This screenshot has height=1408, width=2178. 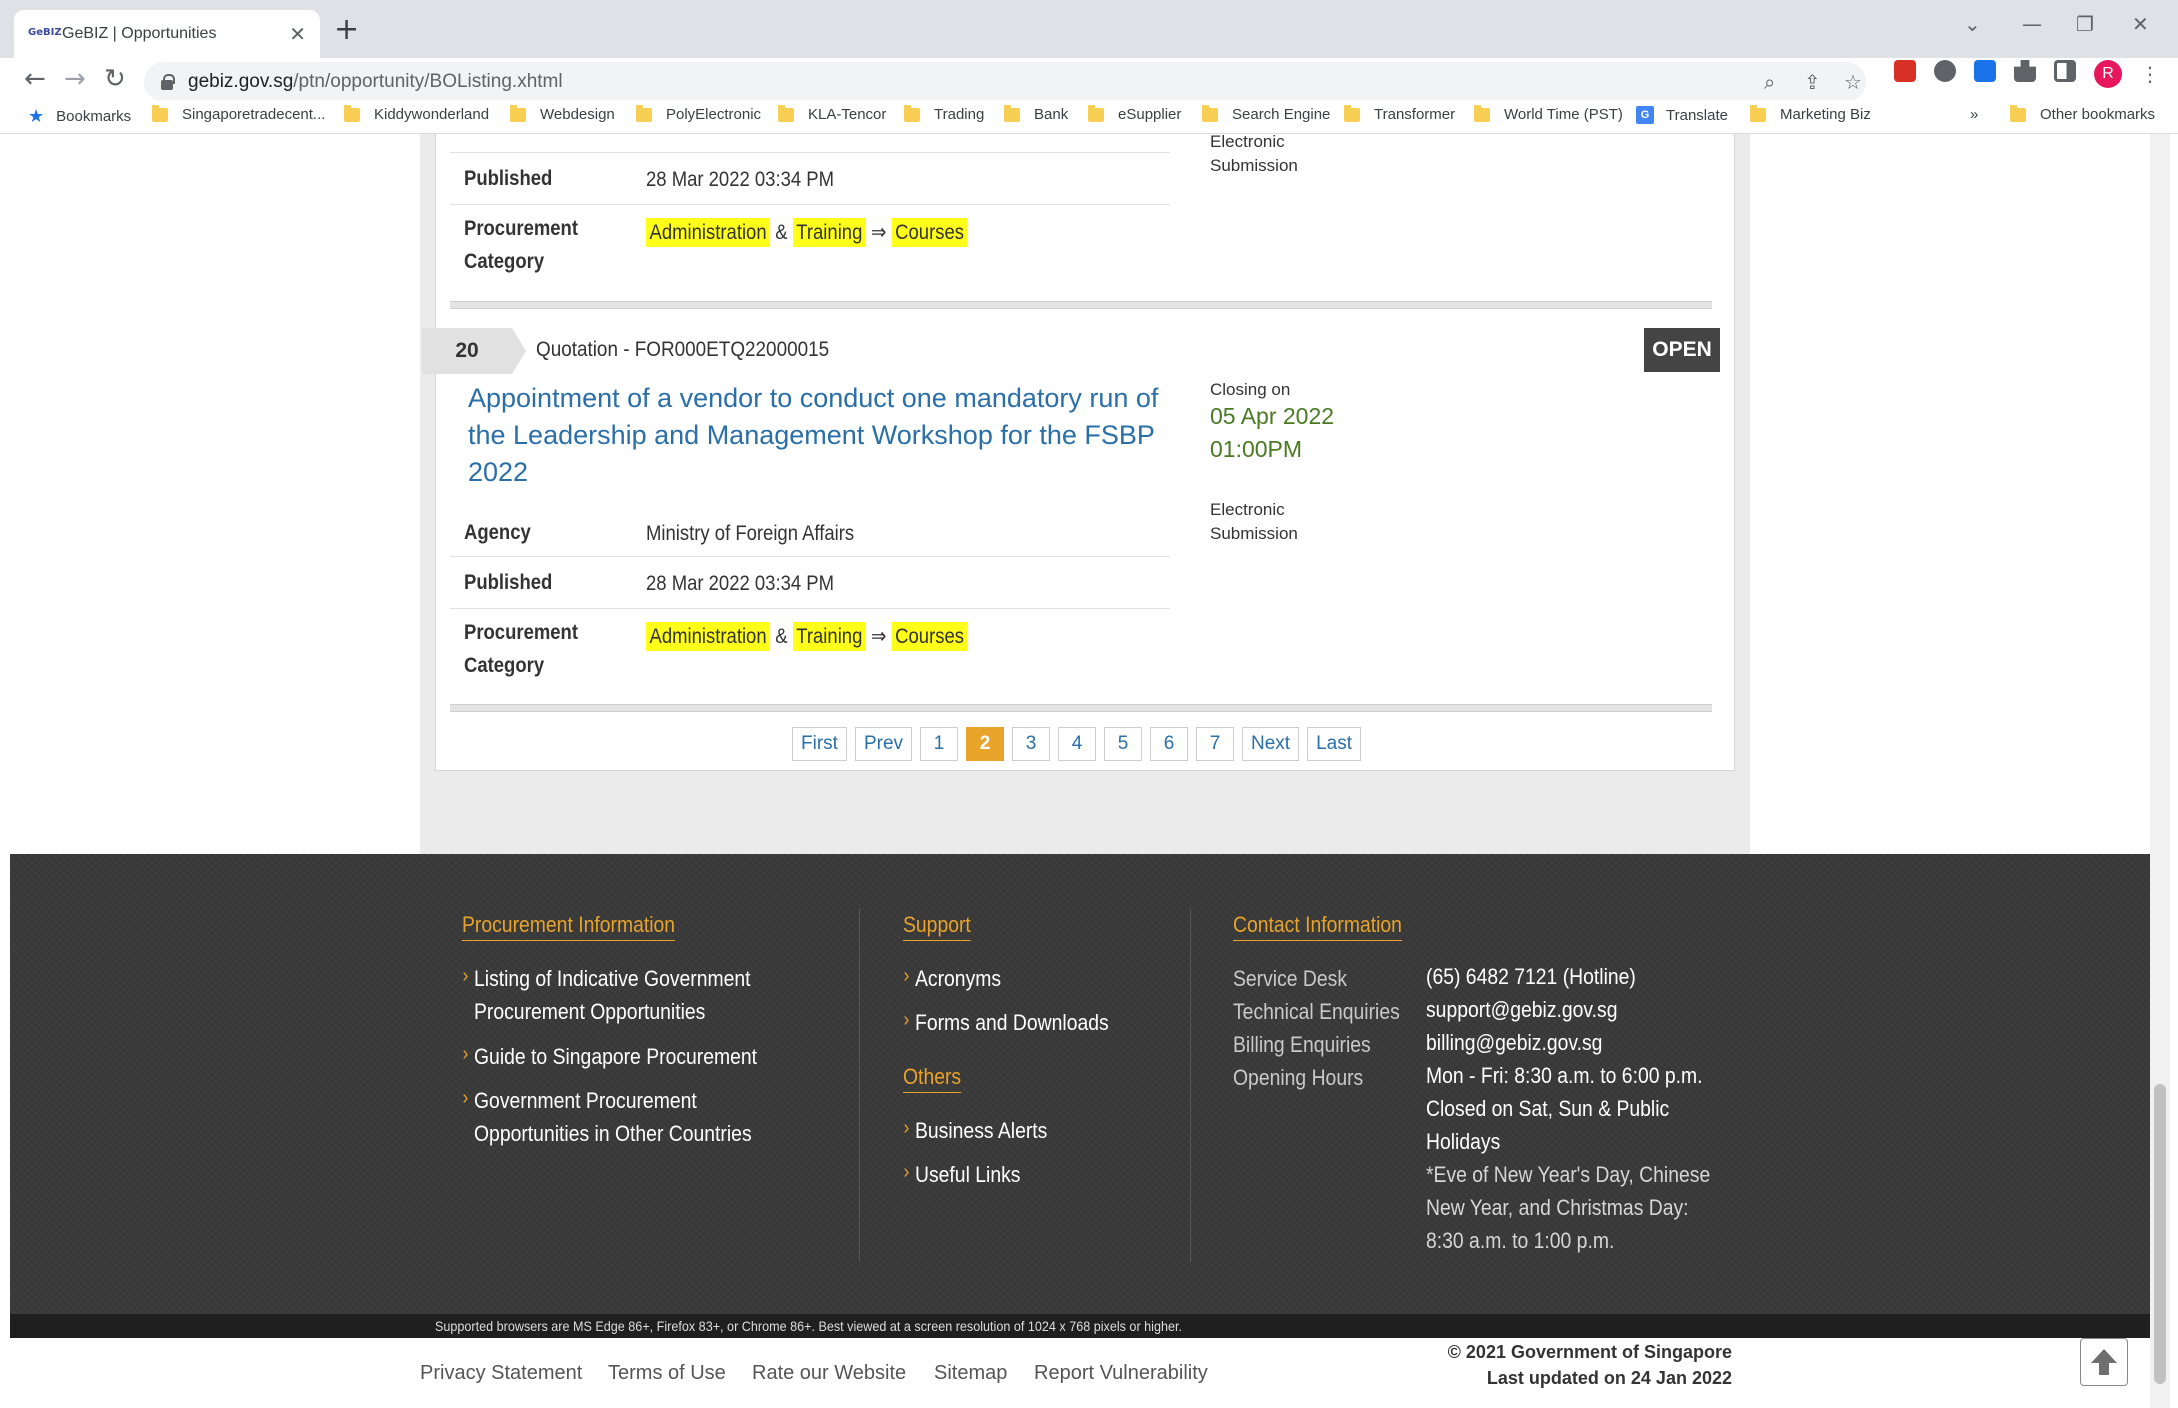 What do you see at coordinates (1271, 744) in the screenshot?
I see `page-next-button: Next` at bounding box center [1271, 744].